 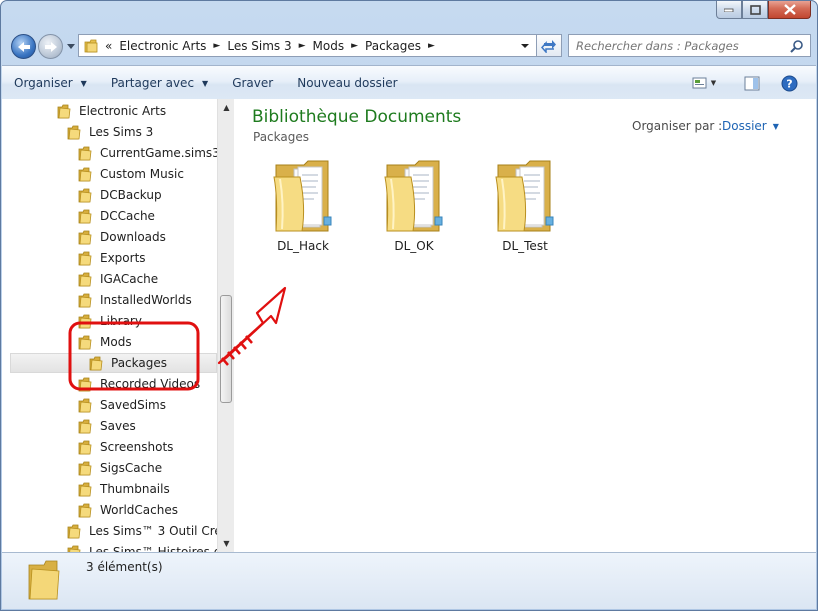 What do you see at coordinates (414, 246) in the screenshot?
I see `file-name: DL_OK` at bounding box center [414, 246].